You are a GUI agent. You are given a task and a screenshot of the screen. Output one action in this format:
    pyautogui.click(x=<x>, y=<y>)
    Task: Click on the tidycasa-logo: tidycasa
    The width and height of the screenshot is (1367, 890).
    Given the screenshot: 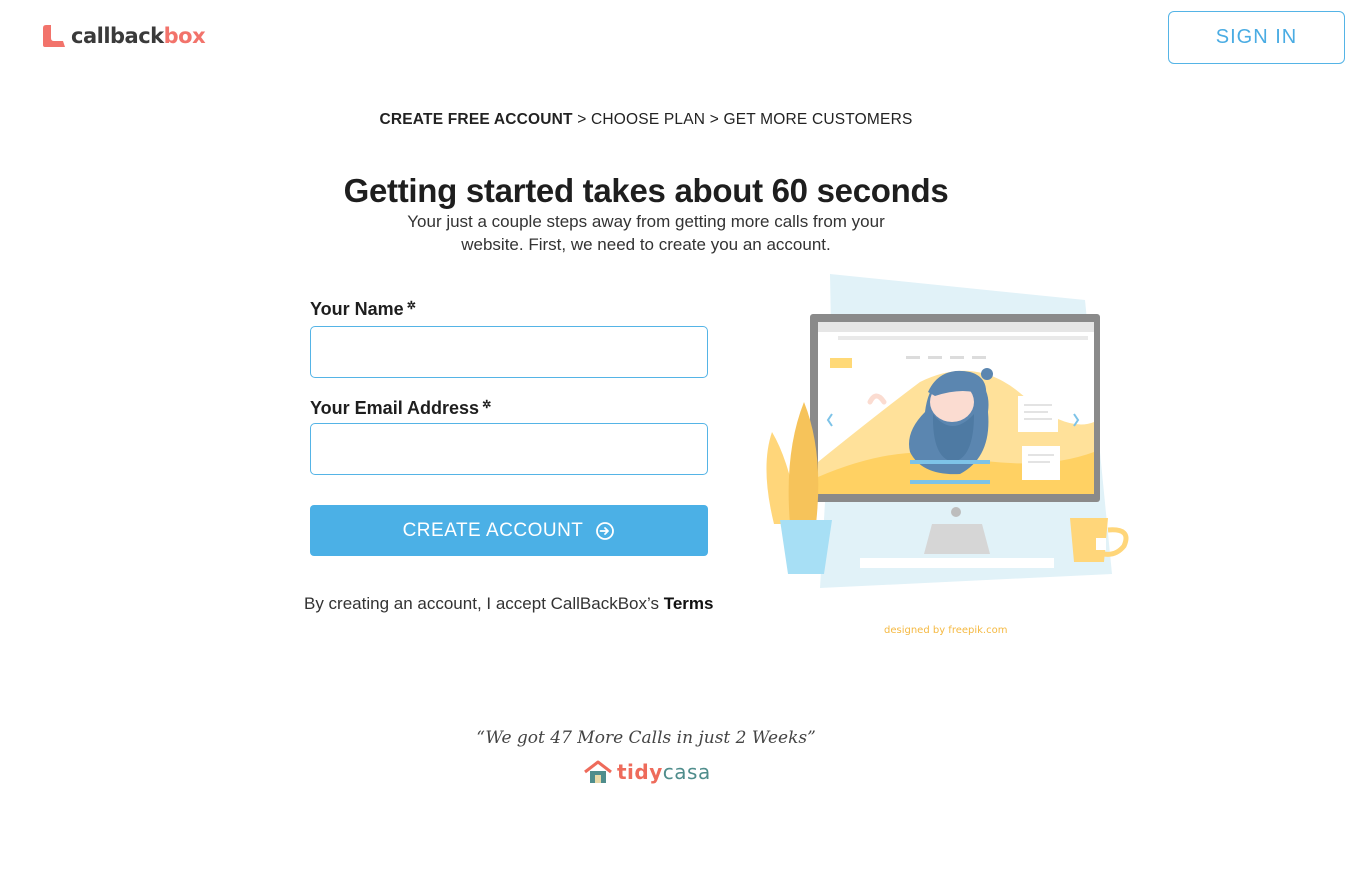 What is the action you would take?
    pyautogui.click(x=647, y=772)
    